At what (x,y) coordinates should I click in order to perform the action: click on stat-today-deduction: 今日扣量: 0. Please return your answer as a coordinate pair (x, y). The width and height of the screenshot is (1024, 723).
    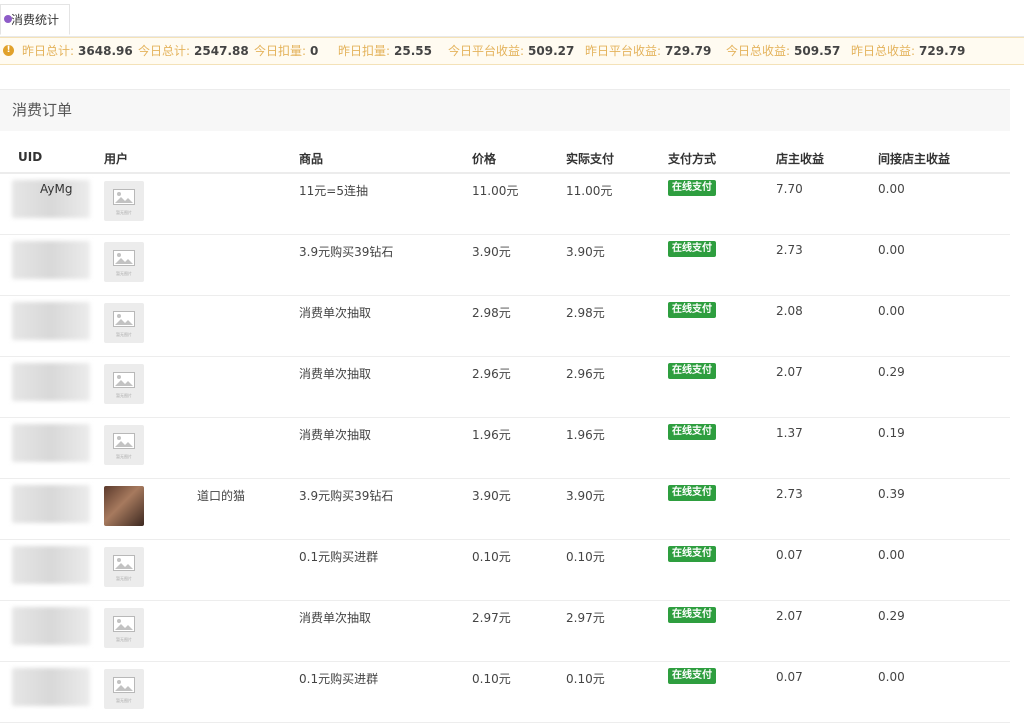
    Looking at the image, I should click on (286, 51).